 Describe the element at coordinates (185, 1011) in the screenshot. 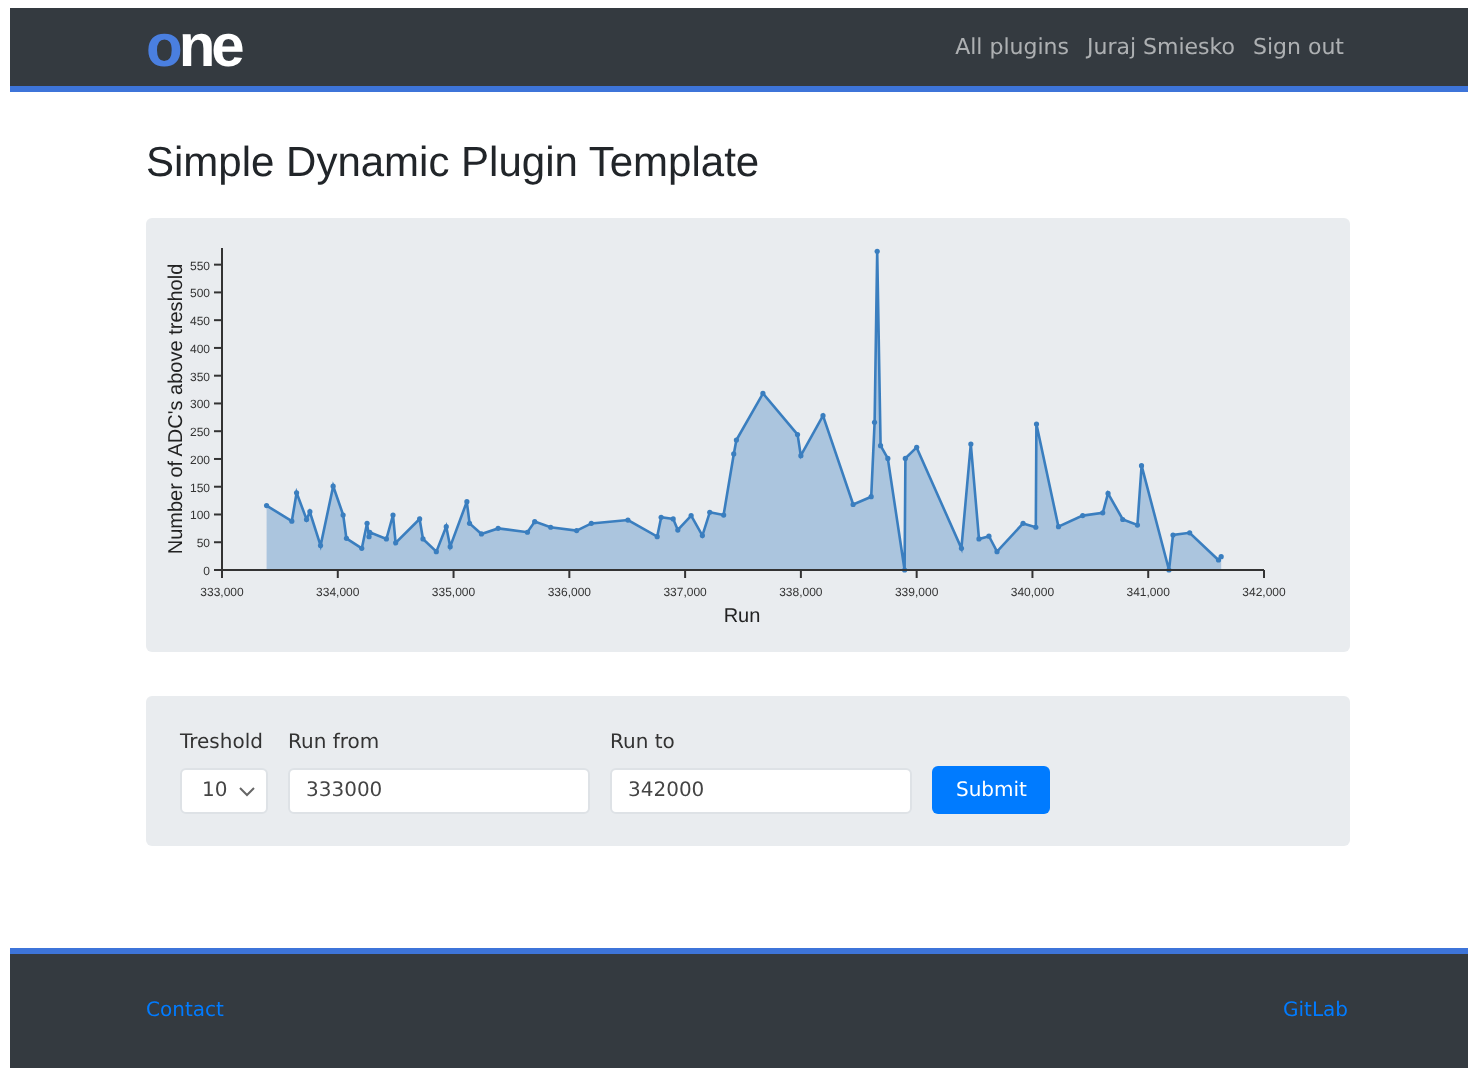

I see `footer-link: Contact` at that location.